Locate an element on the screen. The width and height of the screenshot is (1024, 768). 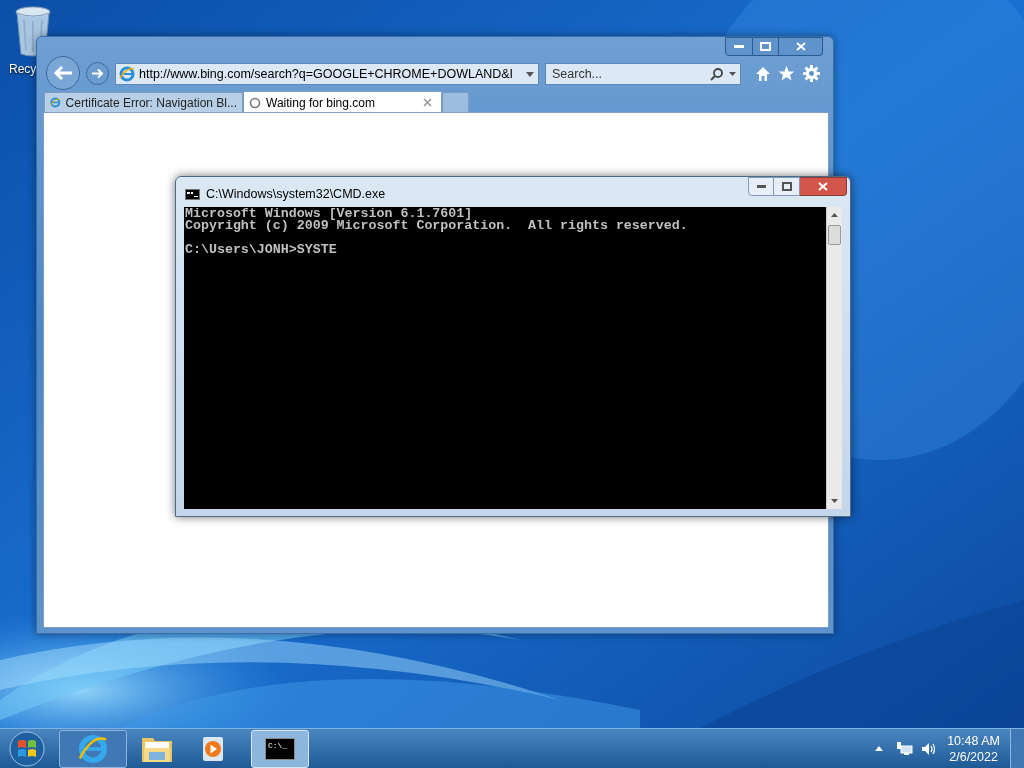
network-icon is located at coordinates (905, 748).